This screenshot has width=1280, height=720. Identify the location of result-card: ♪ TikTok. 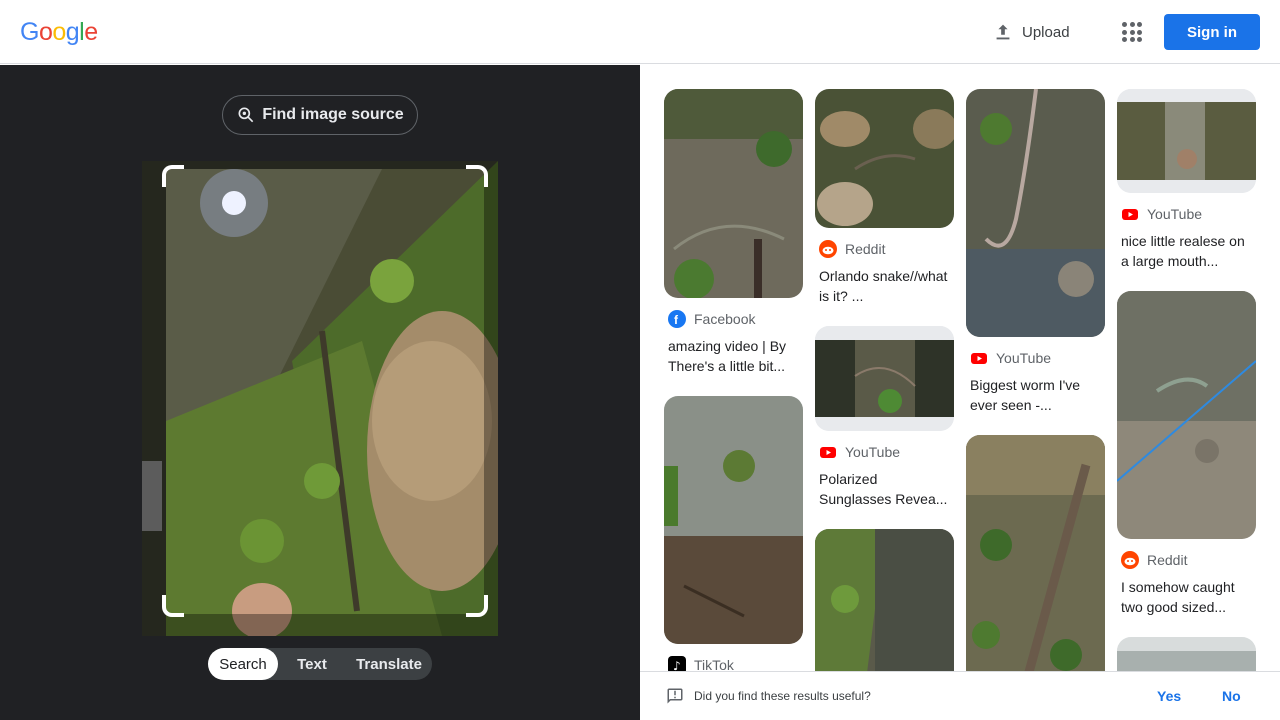
(733, 533).